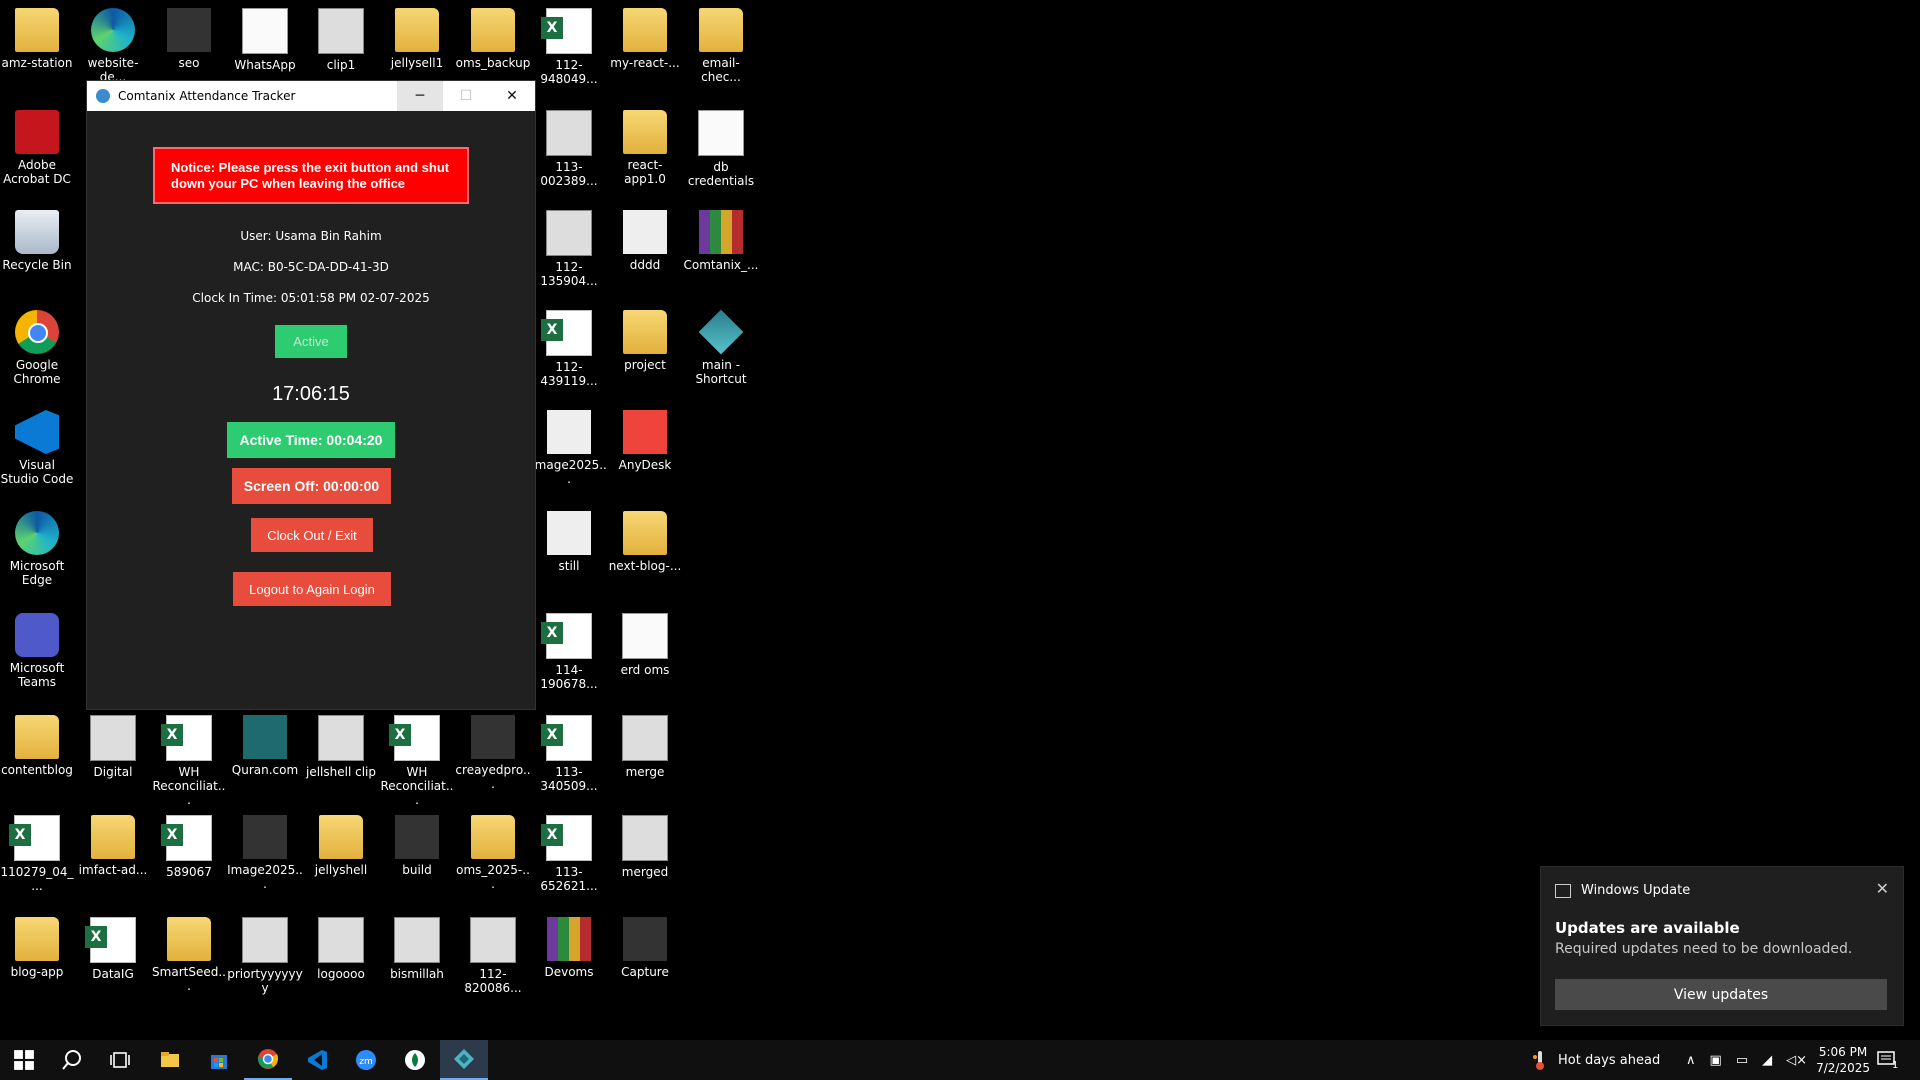 This screenshot has width=1920, height=1080. I want to click on volume-muted-icon: ◁×, so click(1796, 1060).